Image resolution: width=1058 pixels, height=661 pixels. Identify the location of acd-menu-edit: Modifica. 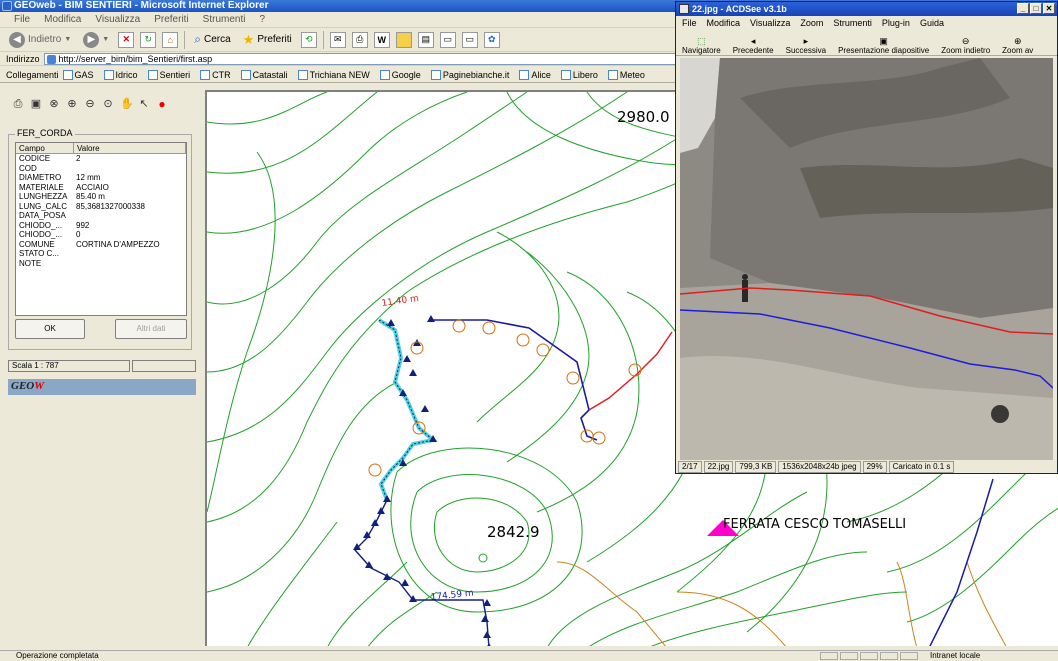
(724, 23).